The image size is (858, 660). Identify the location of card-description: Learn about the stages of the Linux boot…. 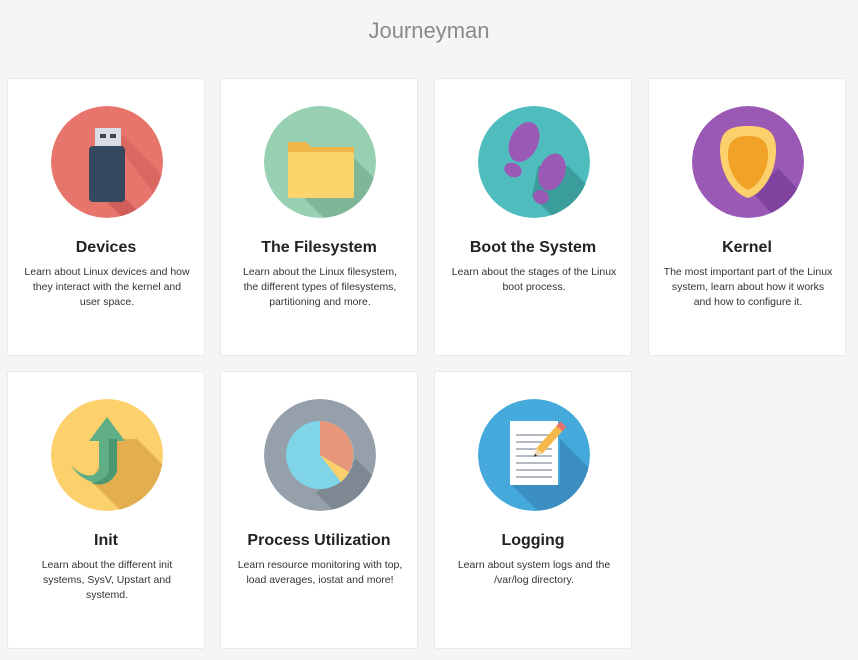
(534, 279).